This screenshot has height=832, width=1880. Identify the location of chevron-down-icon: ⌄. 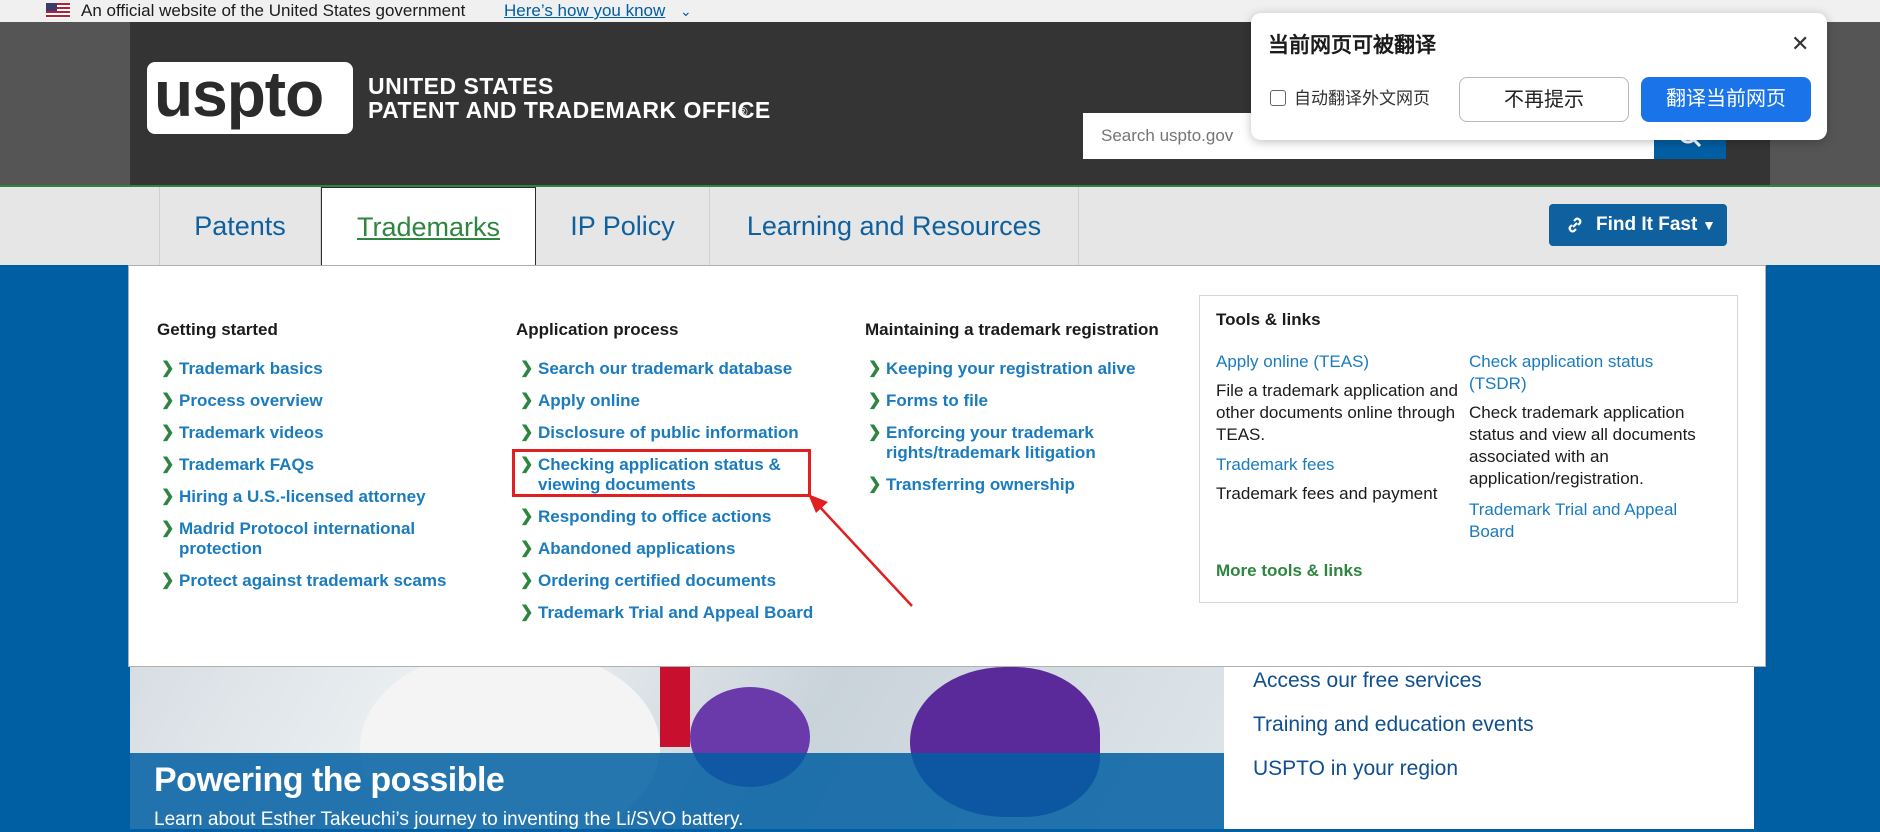
(686, 11).